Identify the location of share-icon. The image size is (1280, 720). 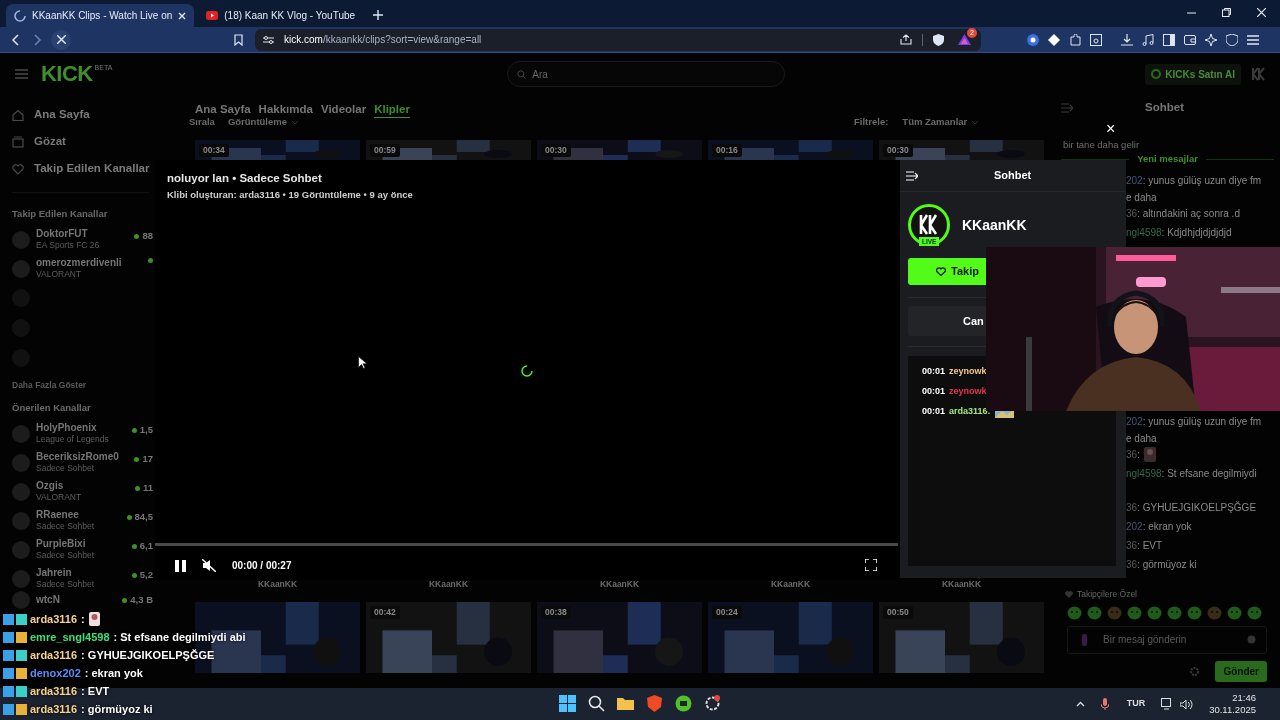
(906, 39).